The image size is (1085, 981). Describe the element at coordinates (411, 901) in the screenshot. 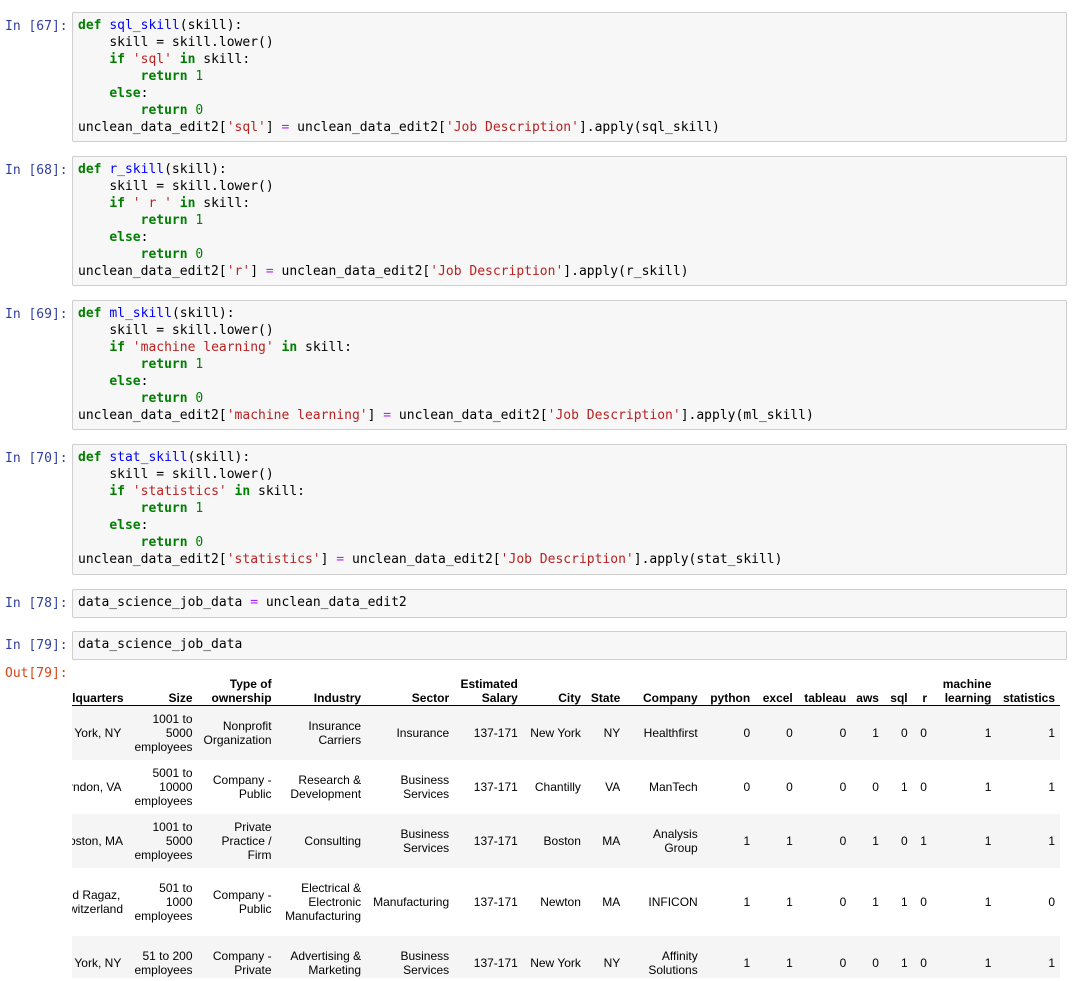

I see `table-cell: Manufacturing` at that location.